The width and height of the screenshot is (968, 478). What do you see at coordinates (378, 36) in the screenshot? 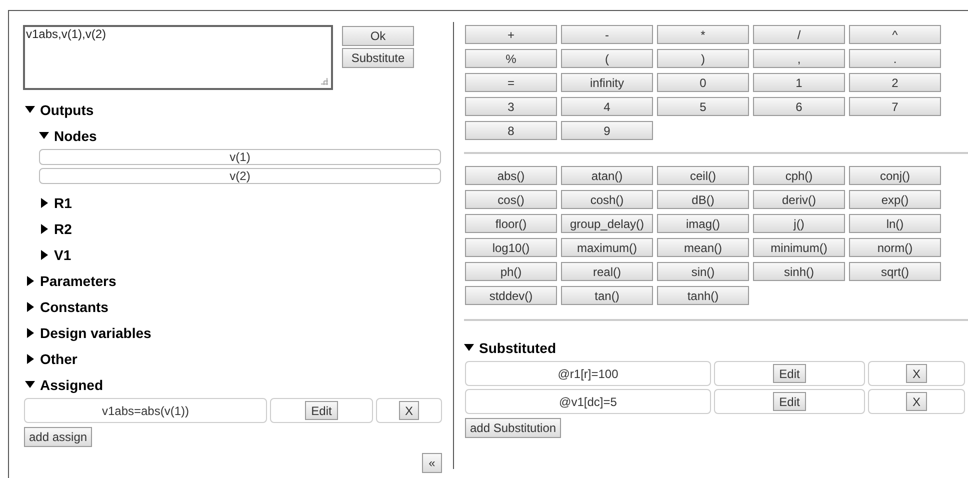
I see `action-button: Ok` at bounding box center [378, 36].